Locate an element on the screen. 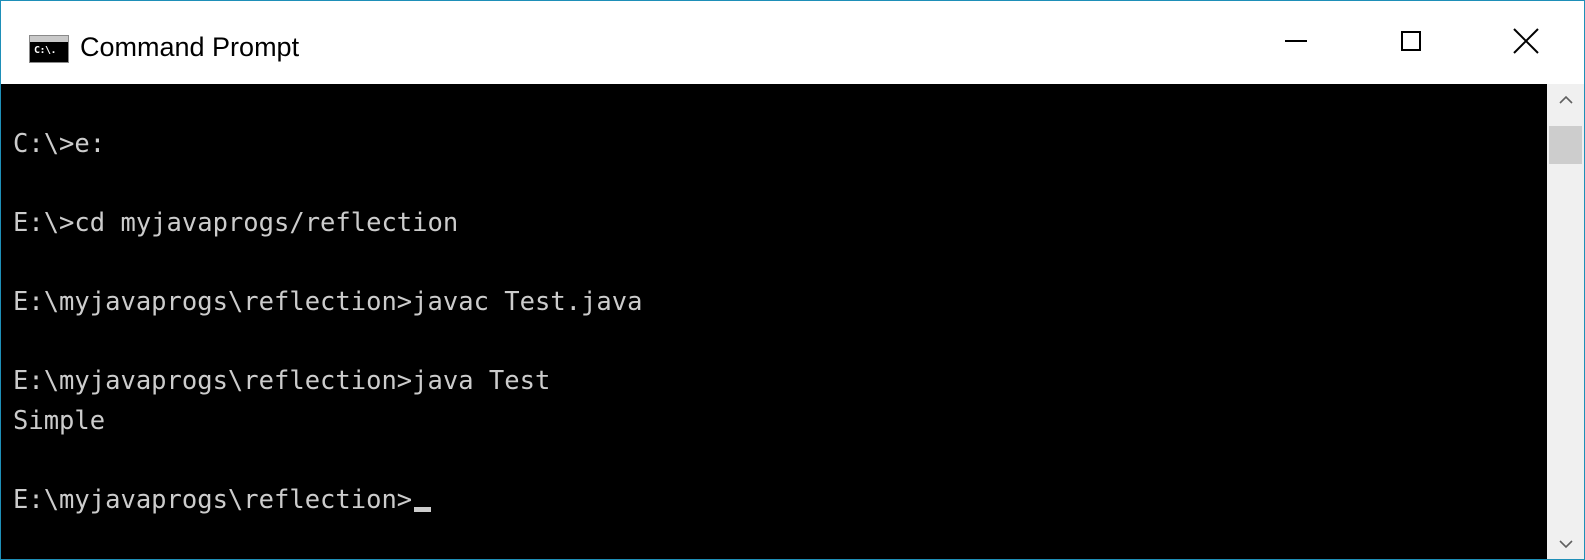  console-line-text: E:\>cd myjavaprogs/reflection is located at coordinates (236, 223).